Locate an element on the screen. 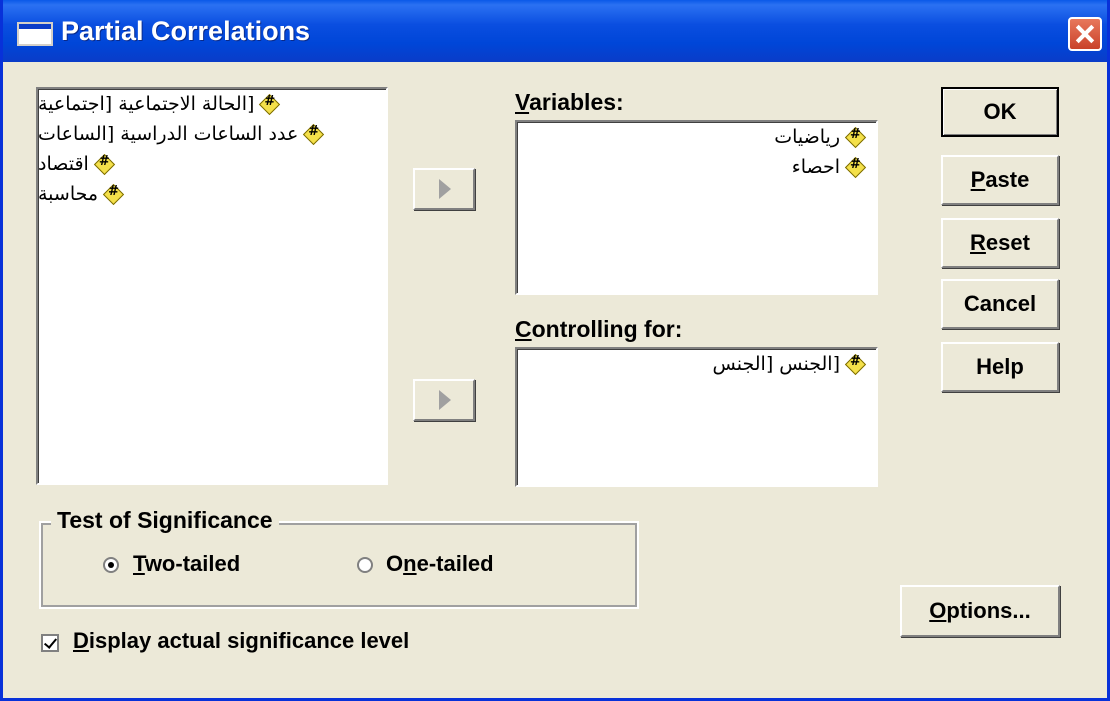 The height and width of the screenshot is (701, 1110). close-button is located at coordinates (1085, 34).